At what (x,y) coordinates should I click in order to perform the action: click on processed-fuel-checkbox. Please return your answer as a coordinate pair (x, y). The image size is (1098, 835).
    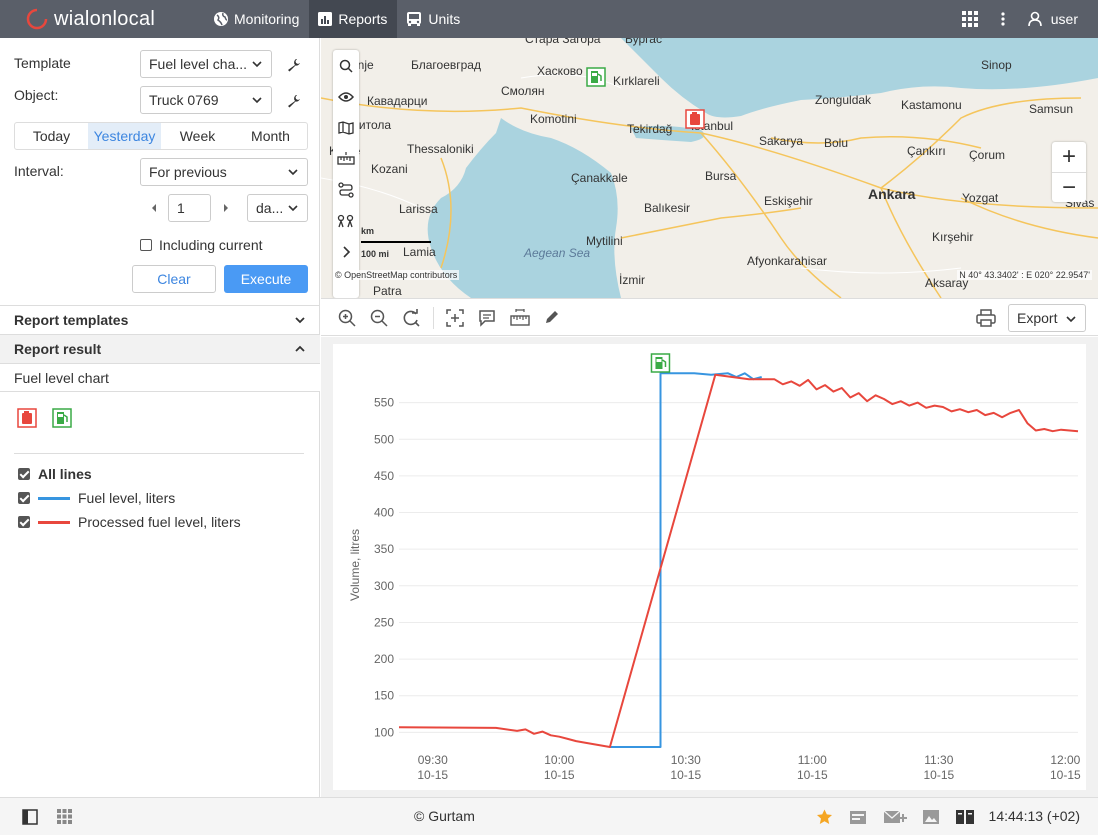
    Looking at the image, I should click on (24, 522).